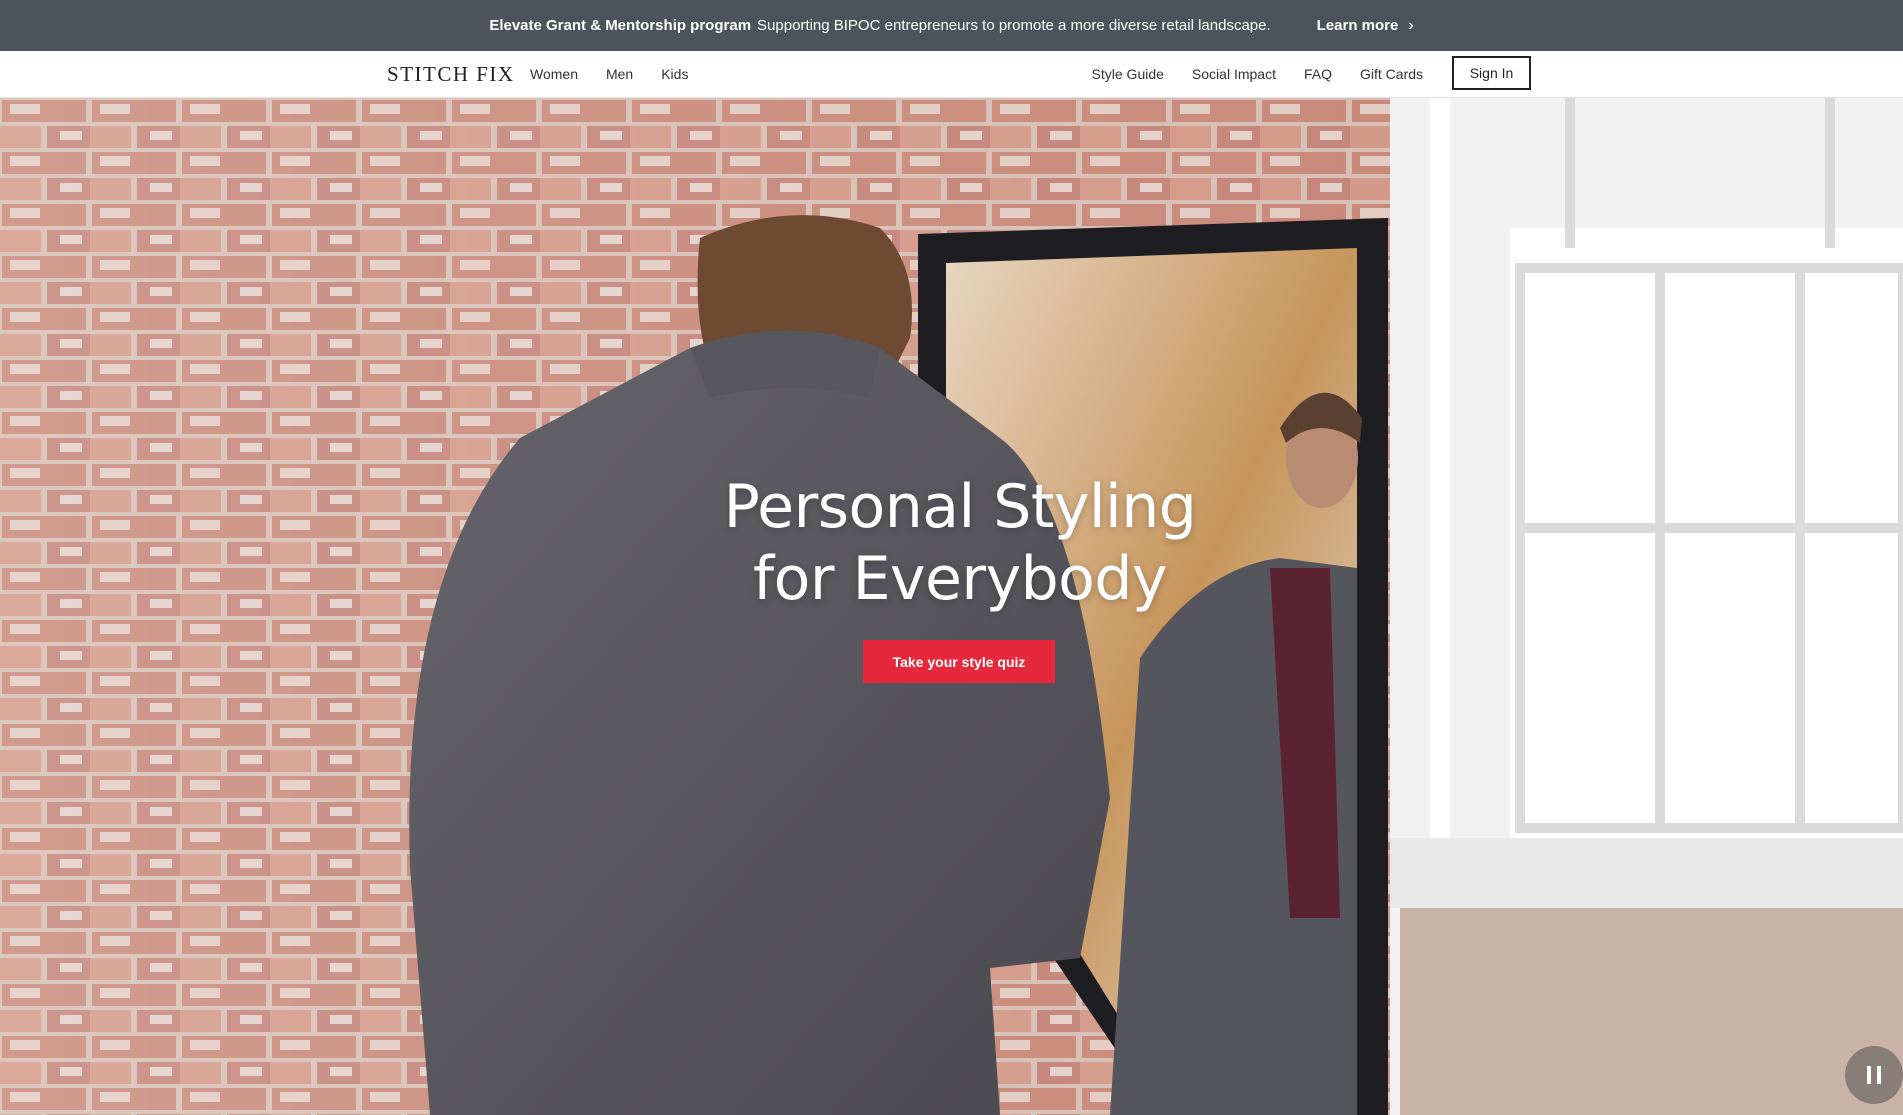 The width and height of the screenshot is (1903, 1115). Describe the element at coordinates (1879, 1075) in the screenshot. I see `pause-icon-bar` at that location.